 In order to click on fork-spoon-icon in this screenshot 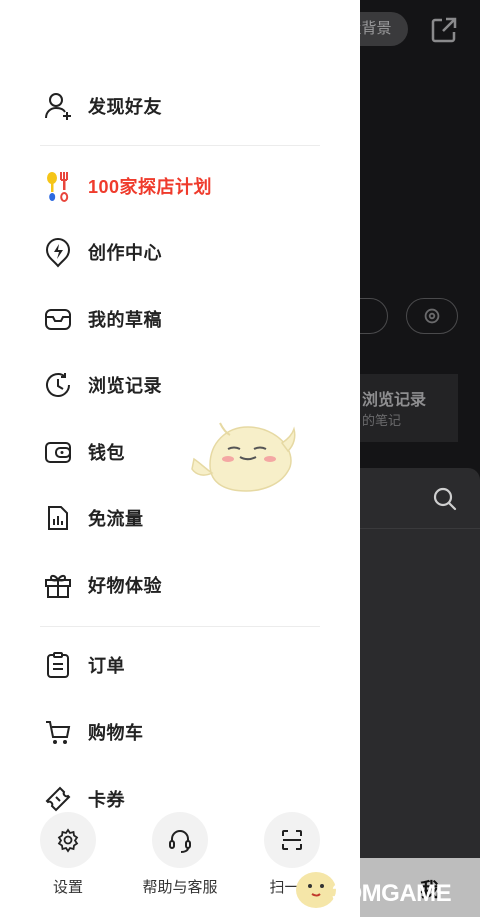, I will do `click(58, 186)`.